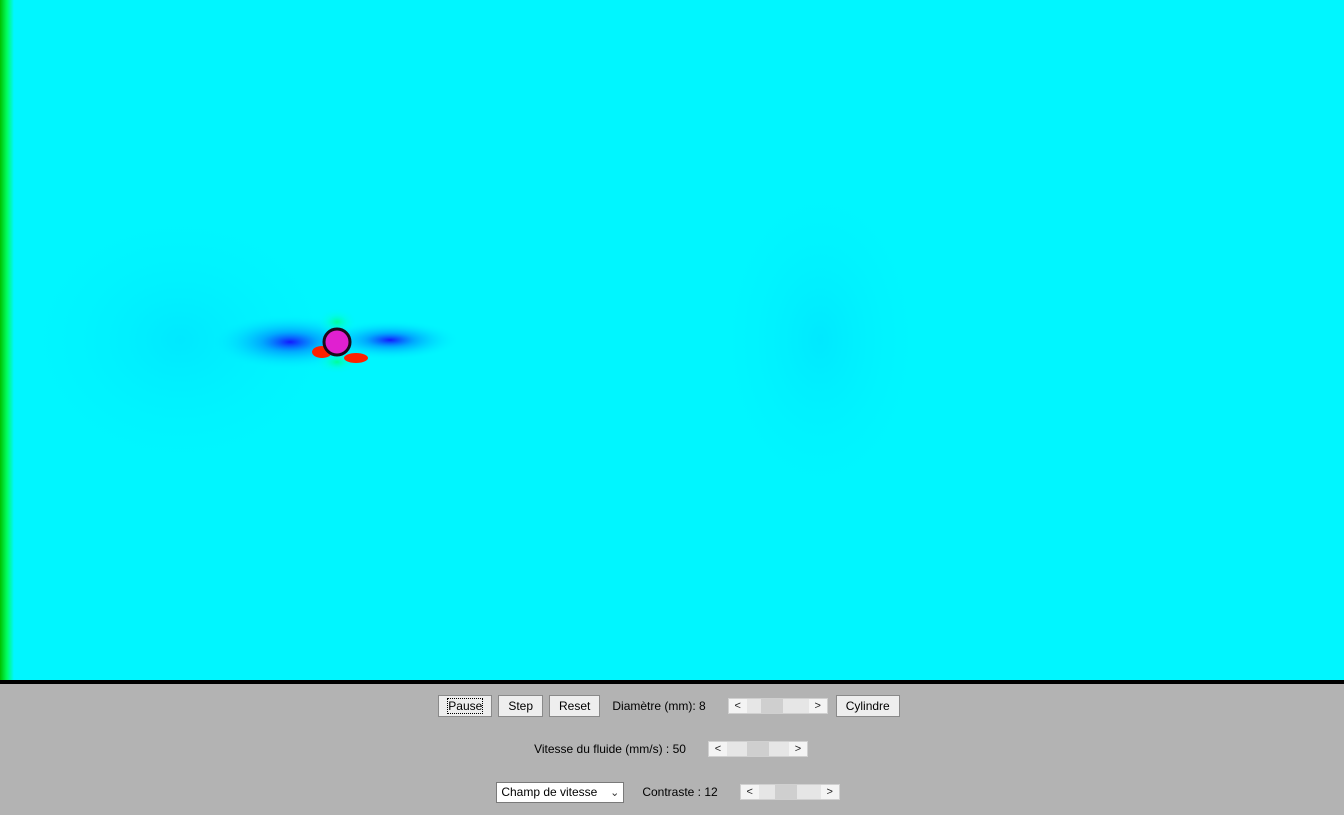 The width and height of the screenshot is (1344, 815). I want to click on speed-thumb, so click(757, 749).